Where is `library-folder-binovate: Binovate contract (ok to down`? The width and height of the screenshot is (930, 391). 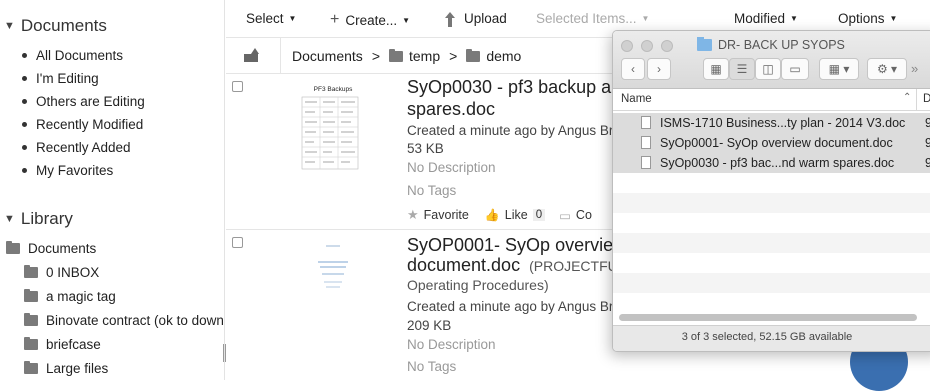
library-folder-binovate: Binovate contract (ok to down is located at coordinates (124, 320).